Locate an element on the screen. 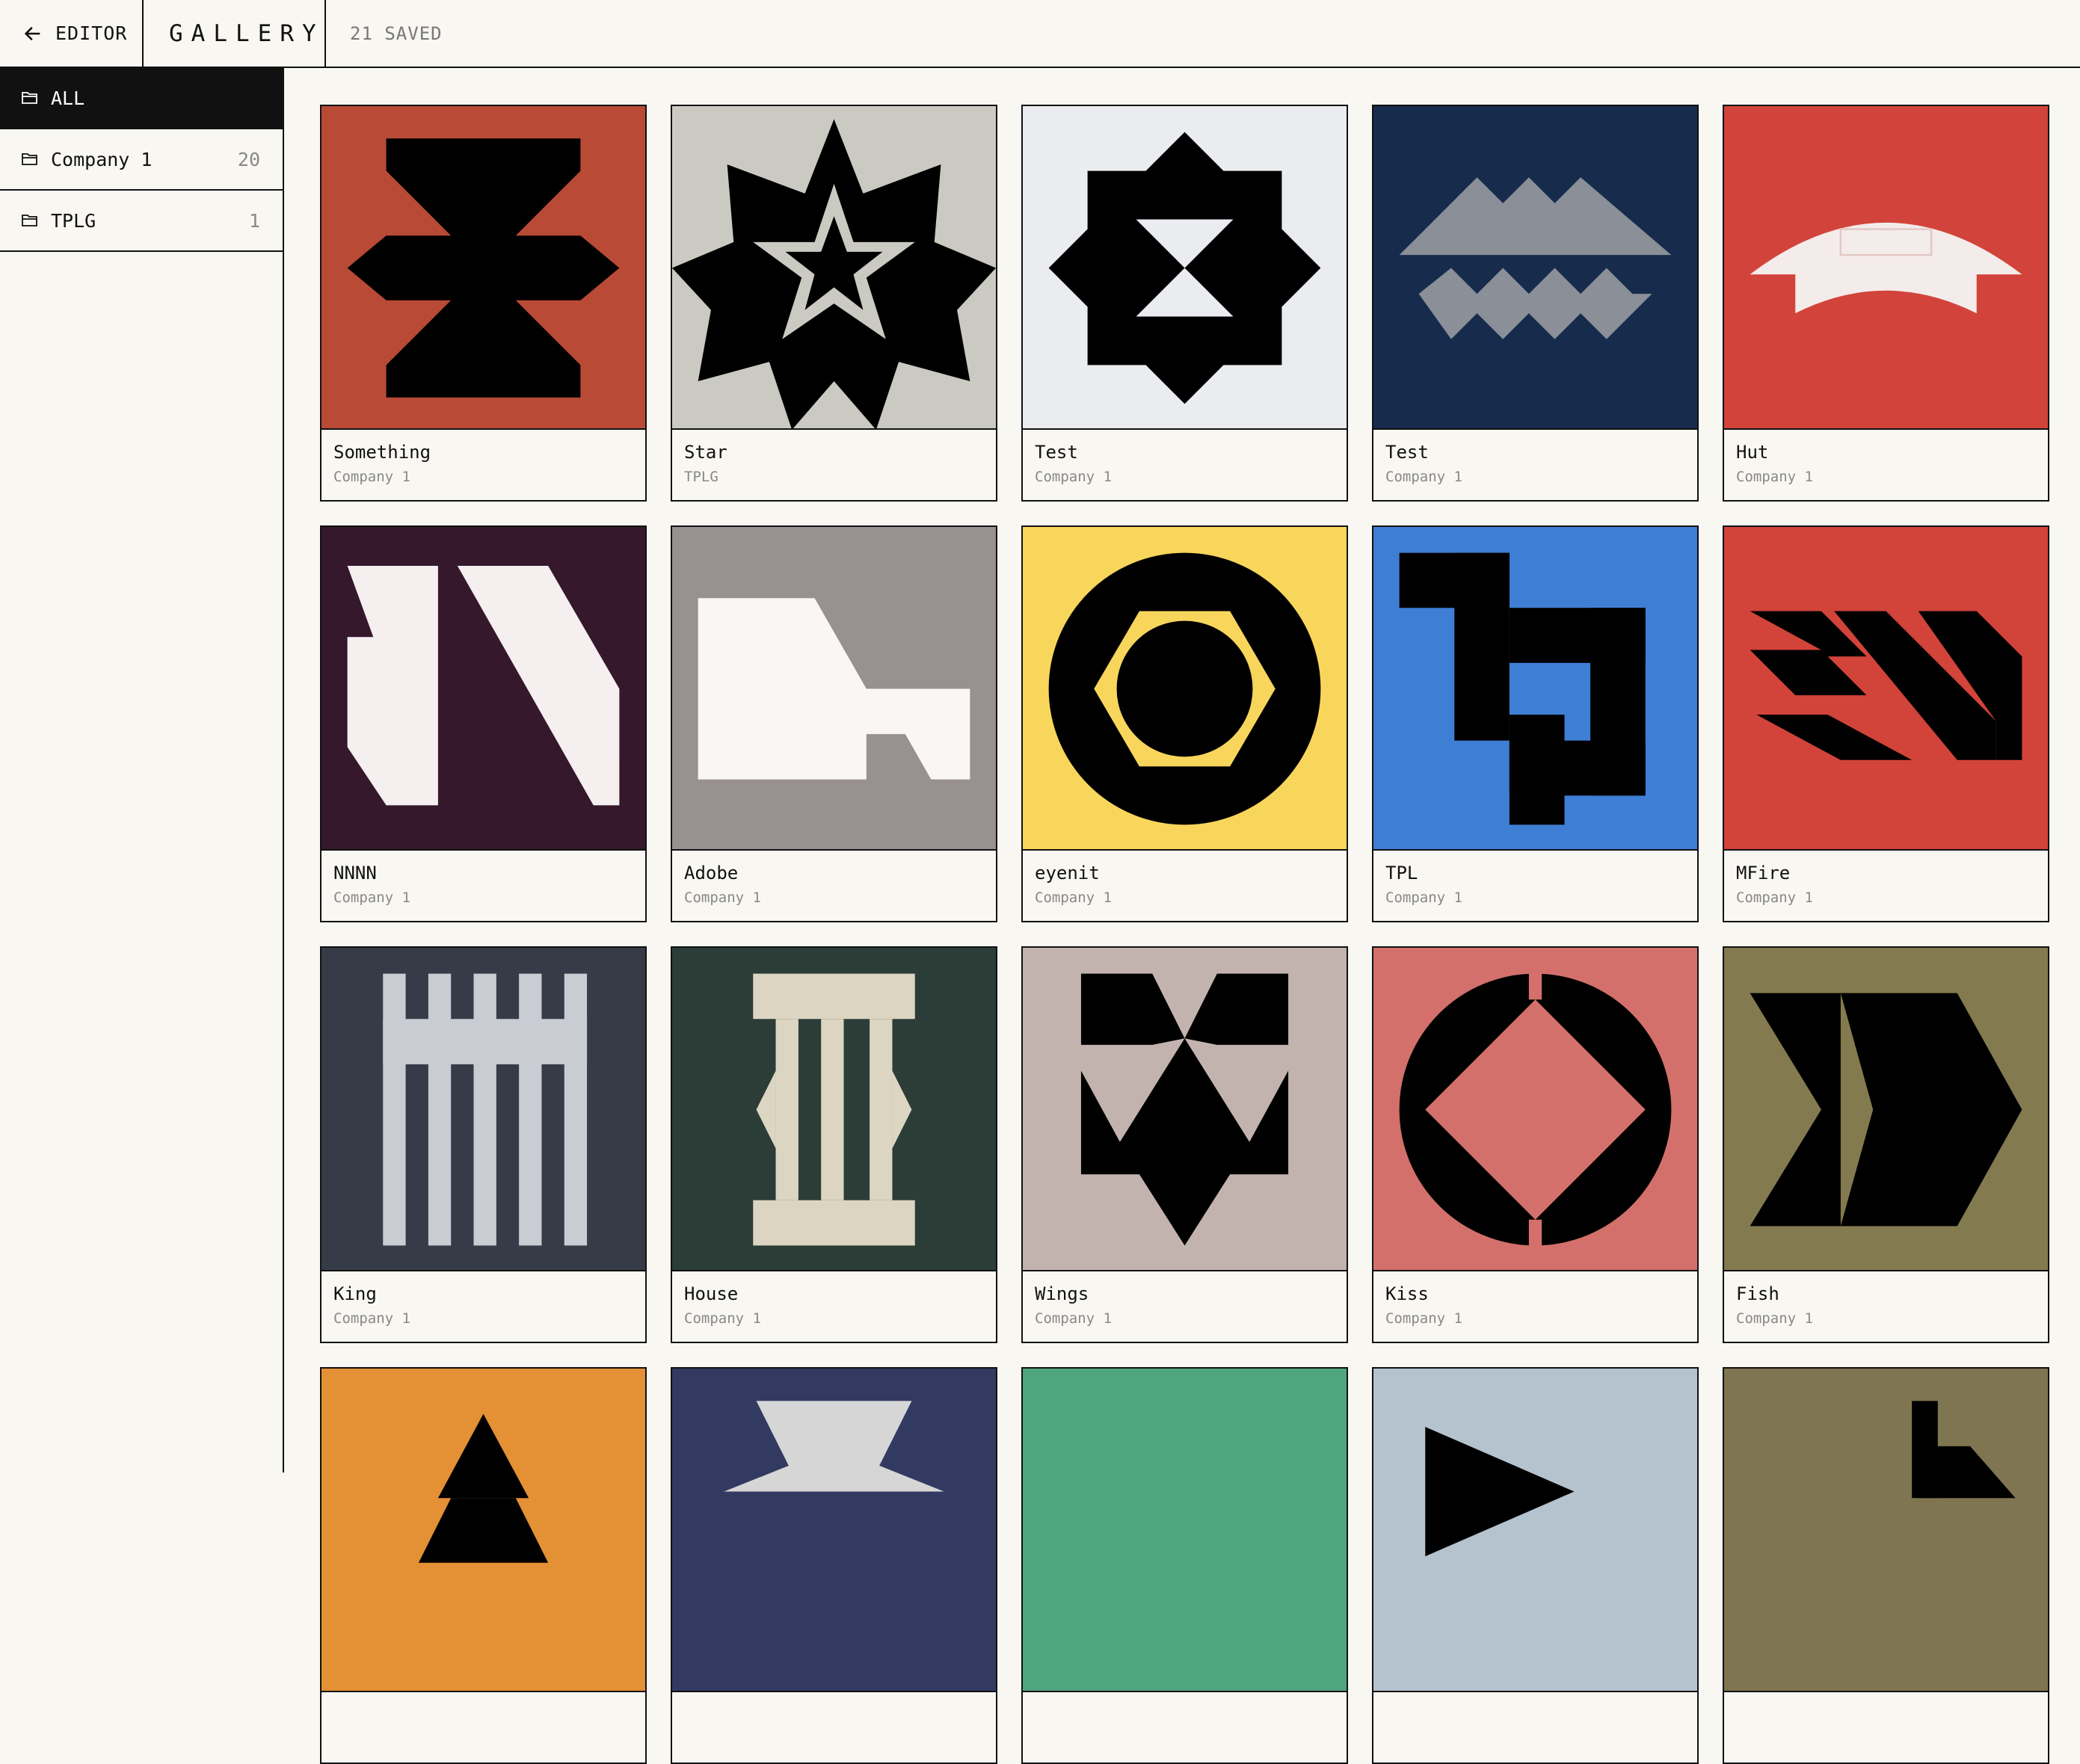  card-title: Hut is located at coordinates (1752, 452).